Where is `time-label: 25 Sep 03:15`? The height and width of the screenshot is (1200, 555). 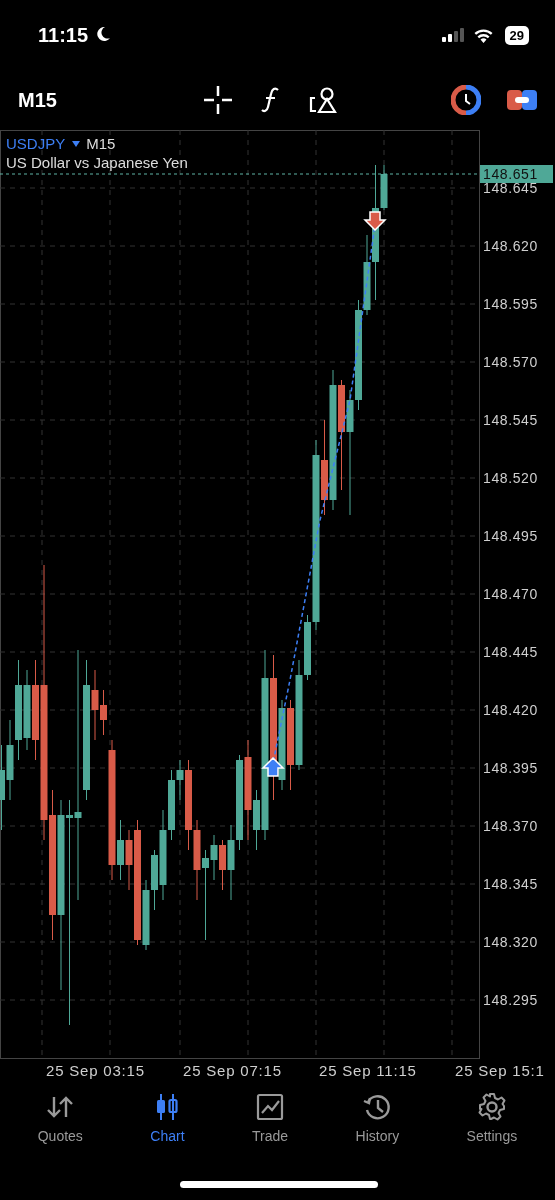
time-label: 25 Sep 03:15 is located at coordinates (95, 1070).